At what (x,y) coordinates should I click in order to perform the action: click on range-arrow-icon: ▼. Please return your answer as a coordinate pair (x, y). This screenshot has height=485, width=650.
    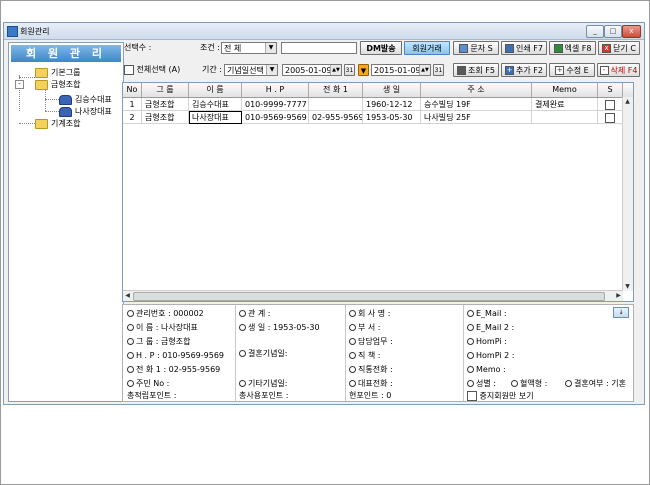
    Looking at the image, I should click on (363, 70).